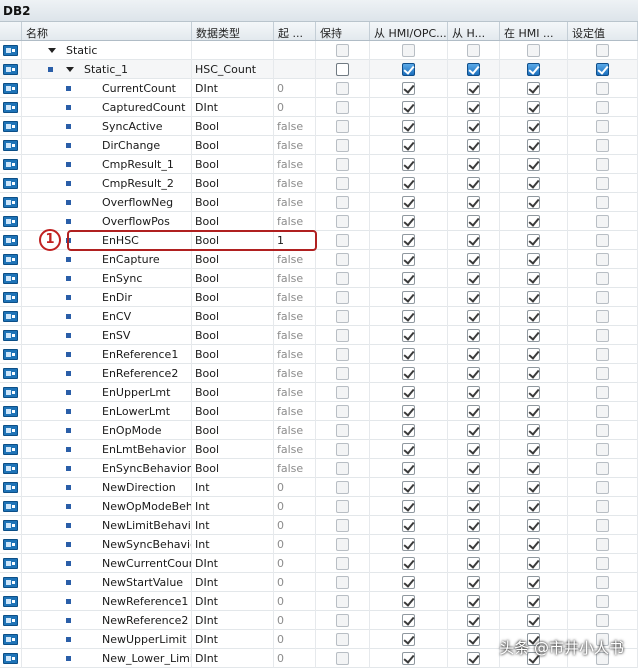  What do you see at coordinates (295, 50) in the screenshot?
I see `start-value-cell` at bounding box center [295, 50].